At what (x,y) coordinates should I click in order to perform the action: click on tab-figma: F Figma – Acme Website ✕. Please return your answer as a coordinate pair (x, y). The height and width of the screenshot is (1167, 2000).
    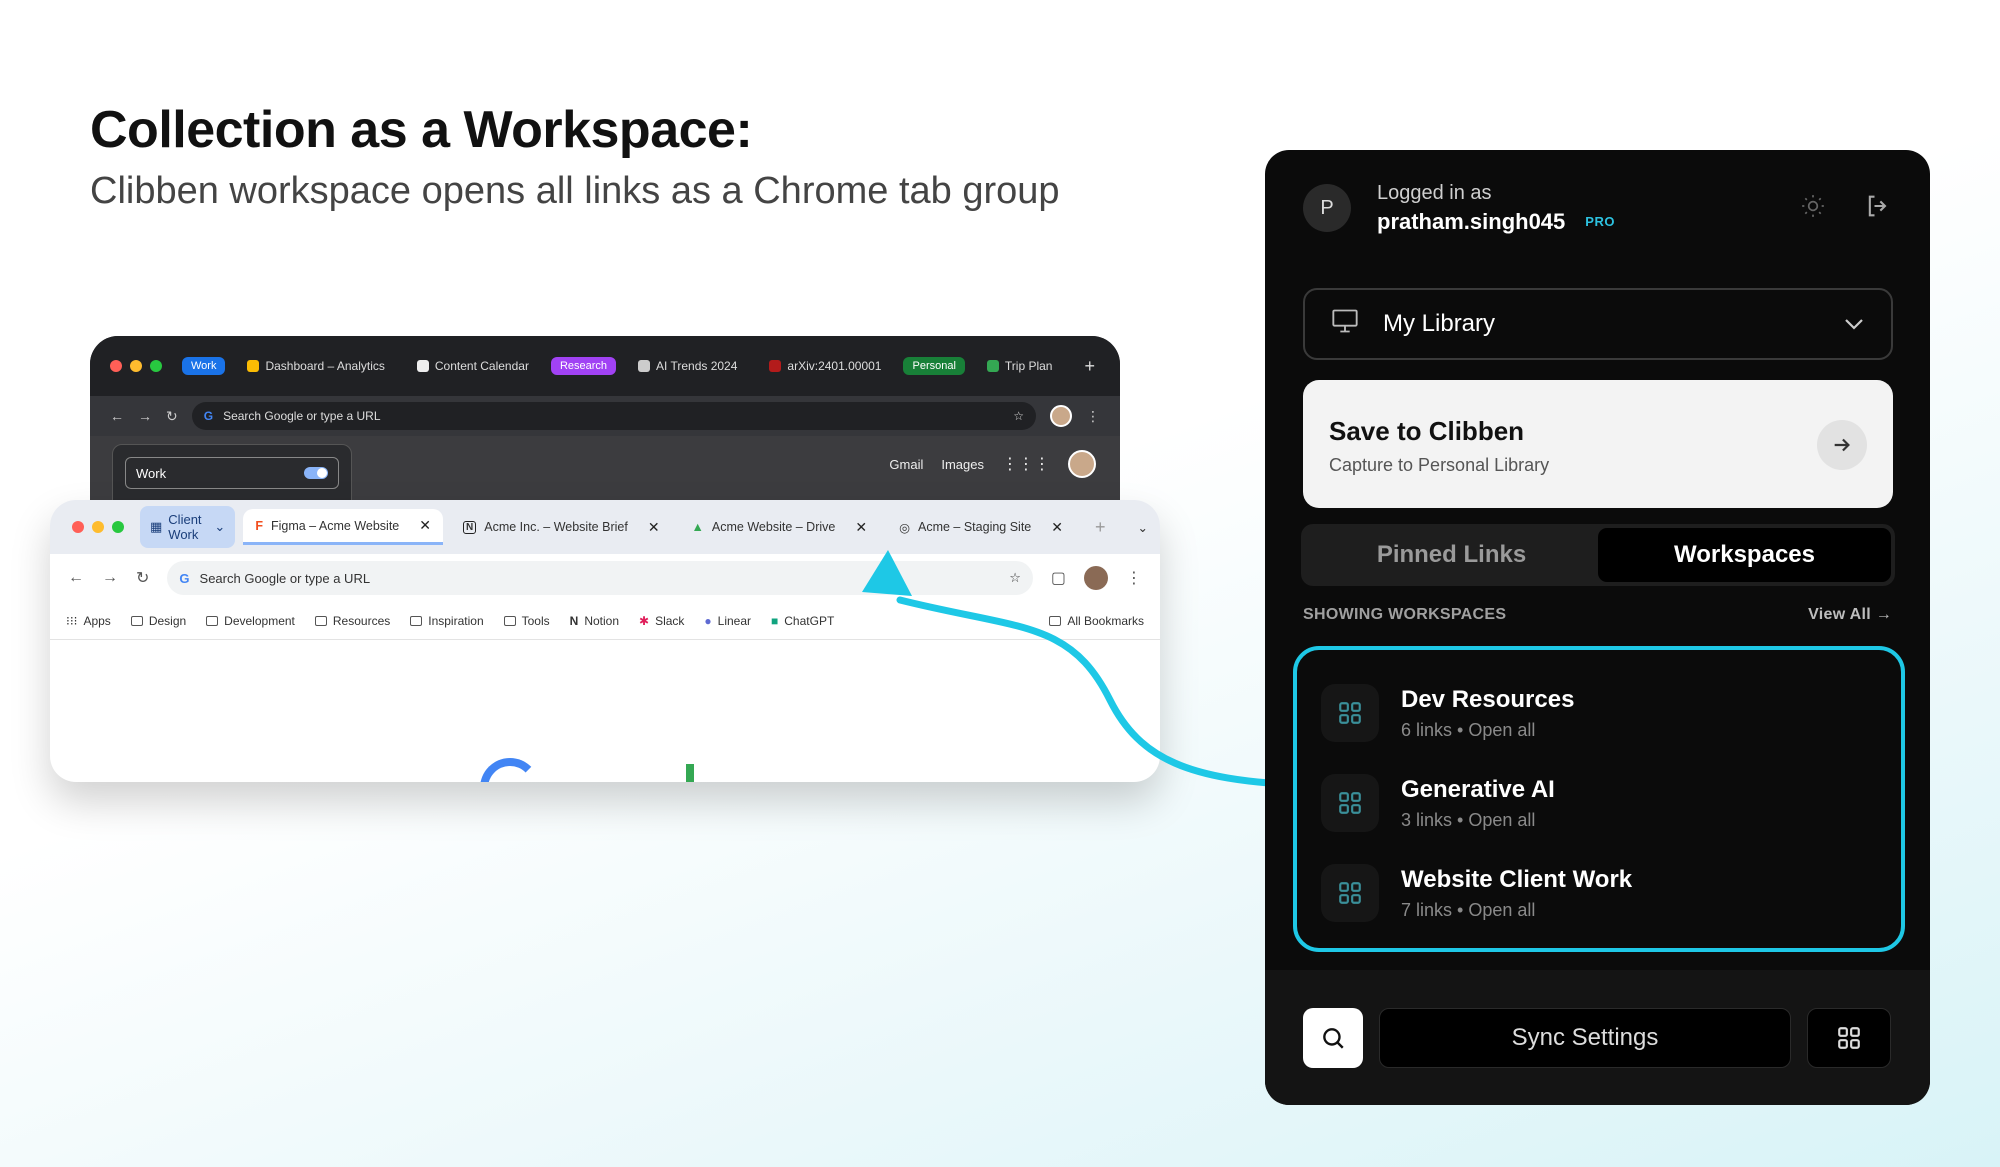
    Looking at the image, I should click on (343, 527).